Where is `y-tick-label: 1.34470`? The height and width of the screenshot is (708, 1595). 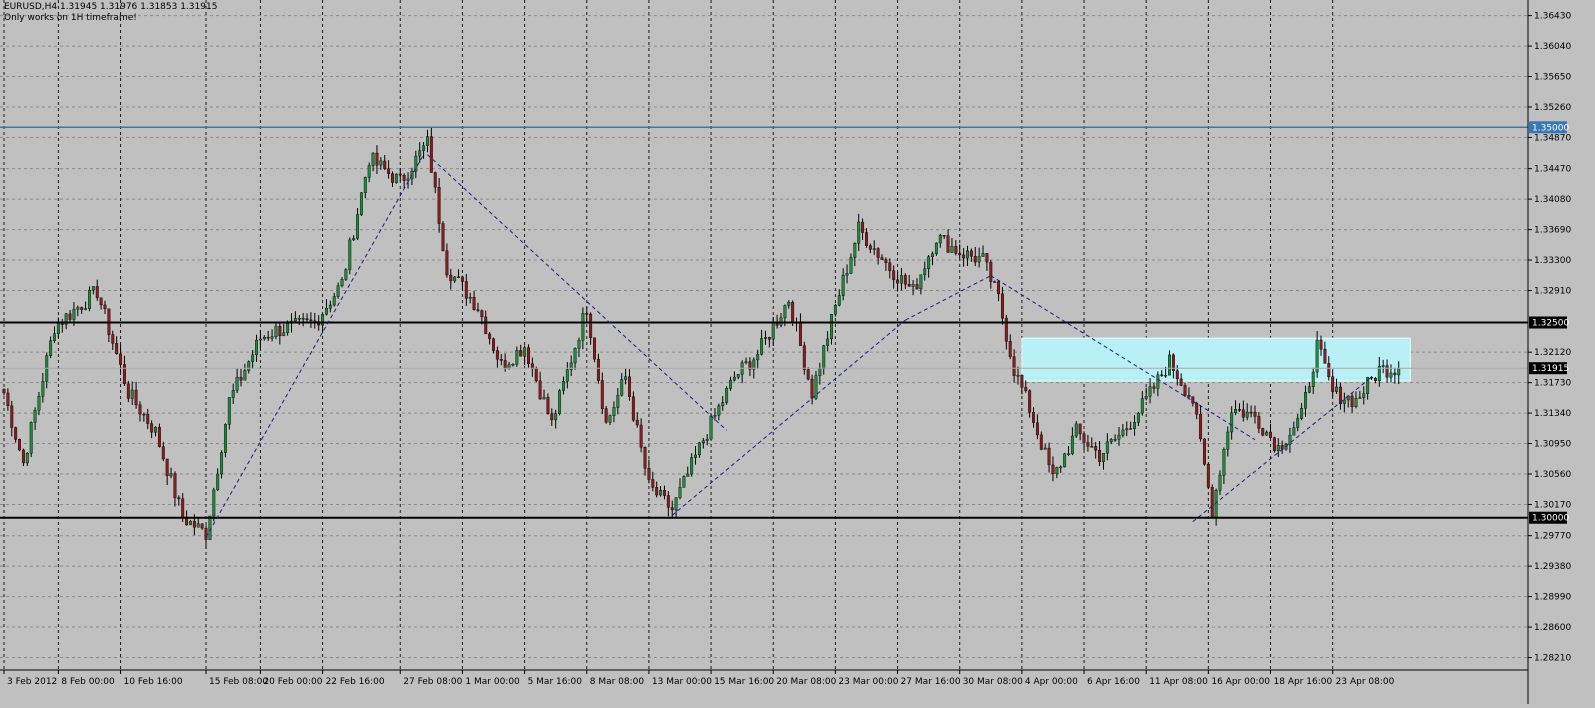 y-tick-label: 1.34470 is located at coordinates (1552, 170).